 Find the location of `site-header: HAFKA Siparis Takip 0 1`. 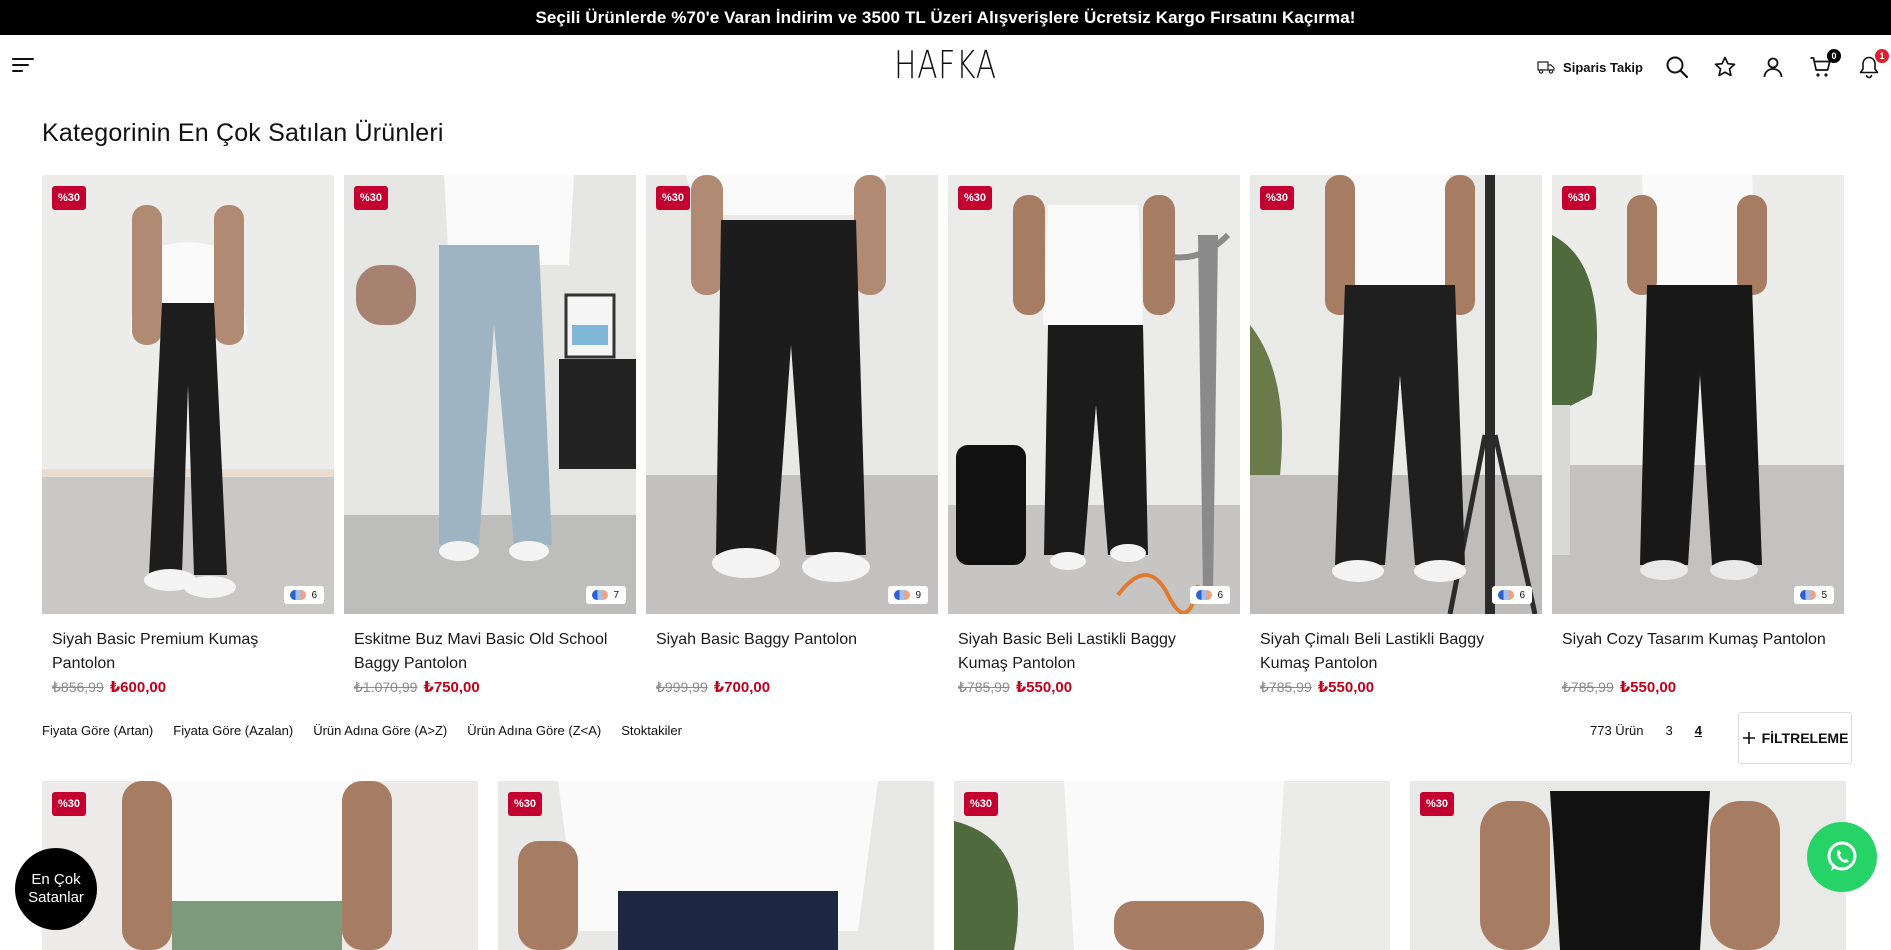

site-header: HAFKA Siparis Takip 0 1 is located at coordinates (945, 67).